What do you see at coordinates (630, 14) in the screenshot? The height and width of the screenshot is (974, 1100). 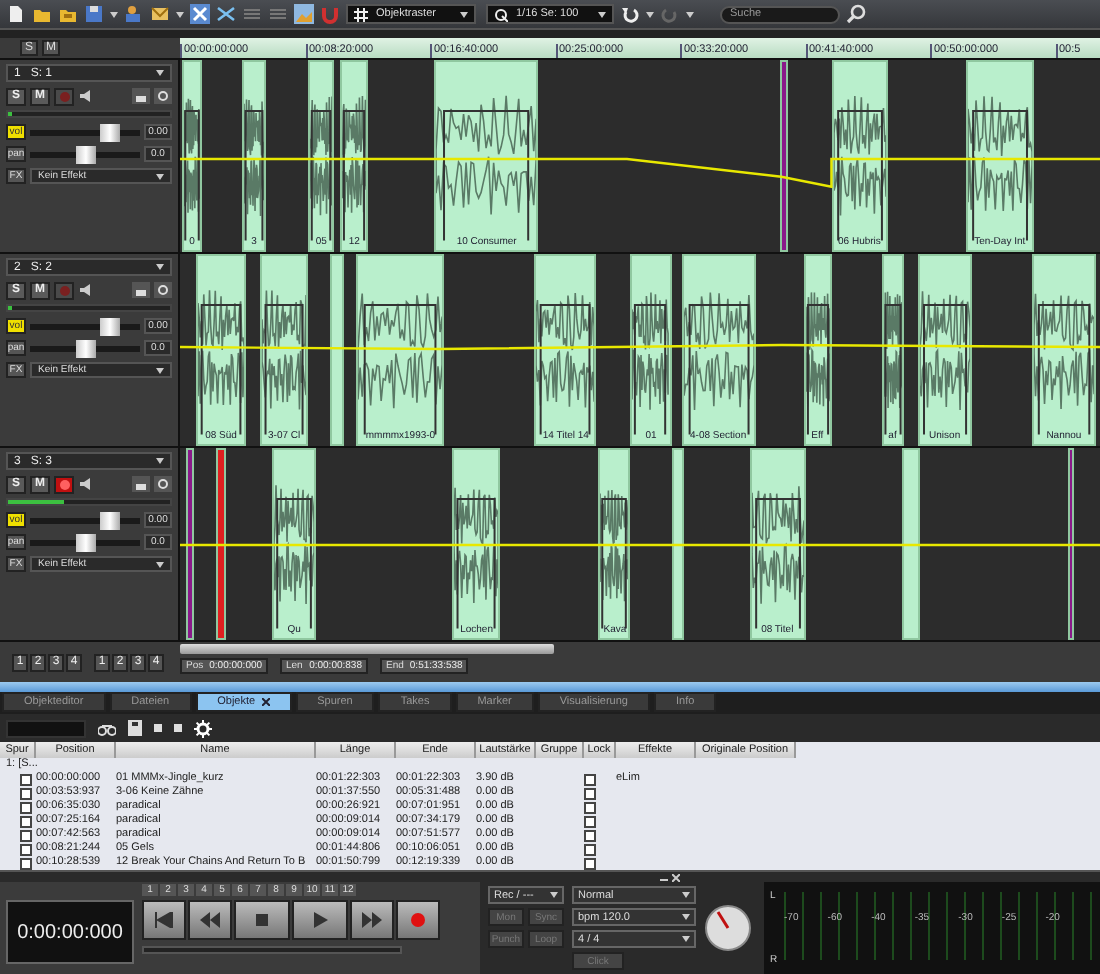 I see `undo-icon` at bounding box center [630, 14].